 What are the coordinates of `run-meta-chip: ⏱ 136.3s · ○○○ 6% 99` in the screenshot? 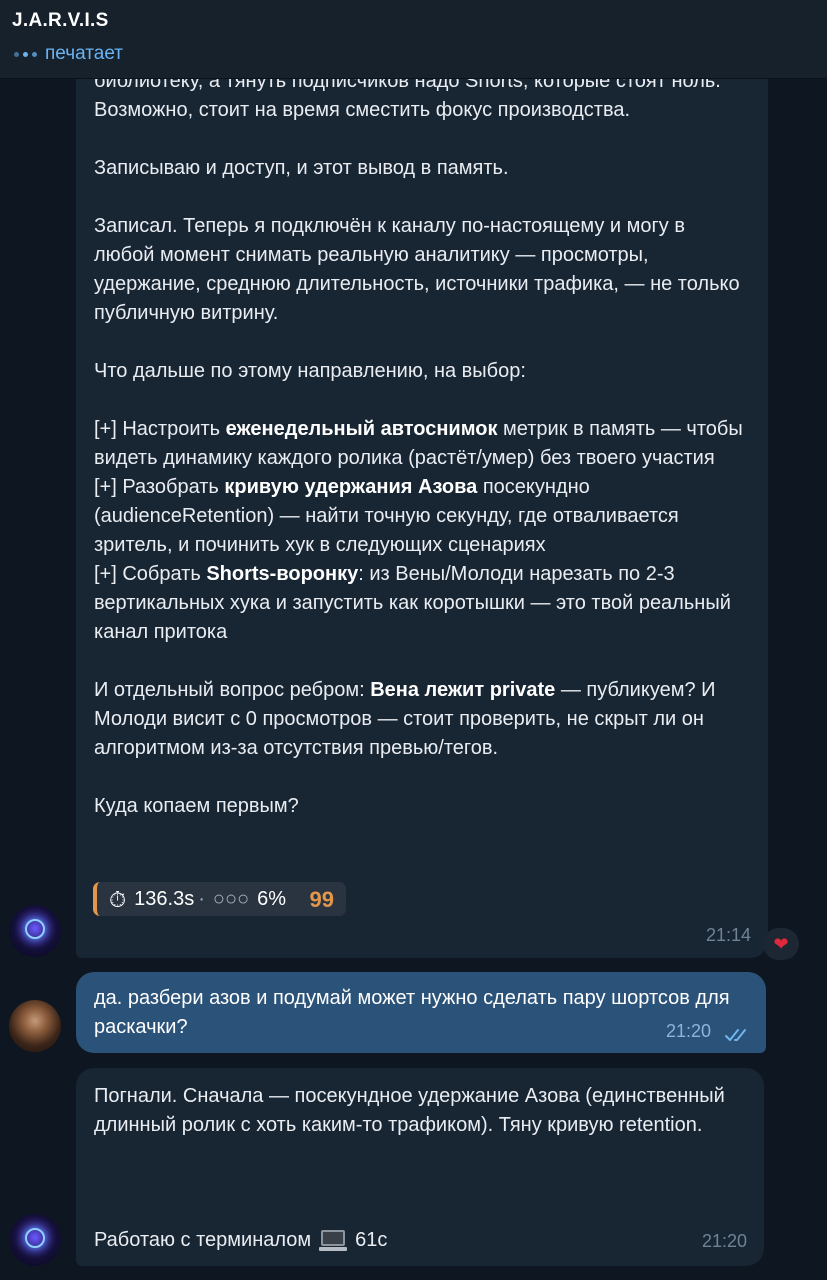 It's located at (219, 899).